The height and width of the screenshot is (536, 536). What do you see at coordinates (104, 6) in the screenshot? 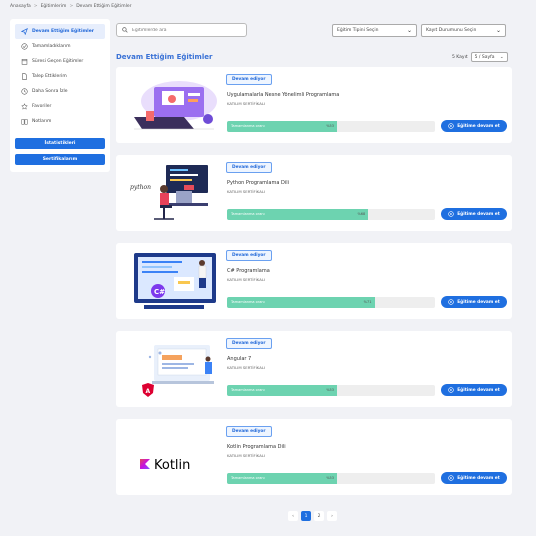
I see `breadcrumb-current: Devam Ettiğim Eğitimler` at bounding box center [104, 6].